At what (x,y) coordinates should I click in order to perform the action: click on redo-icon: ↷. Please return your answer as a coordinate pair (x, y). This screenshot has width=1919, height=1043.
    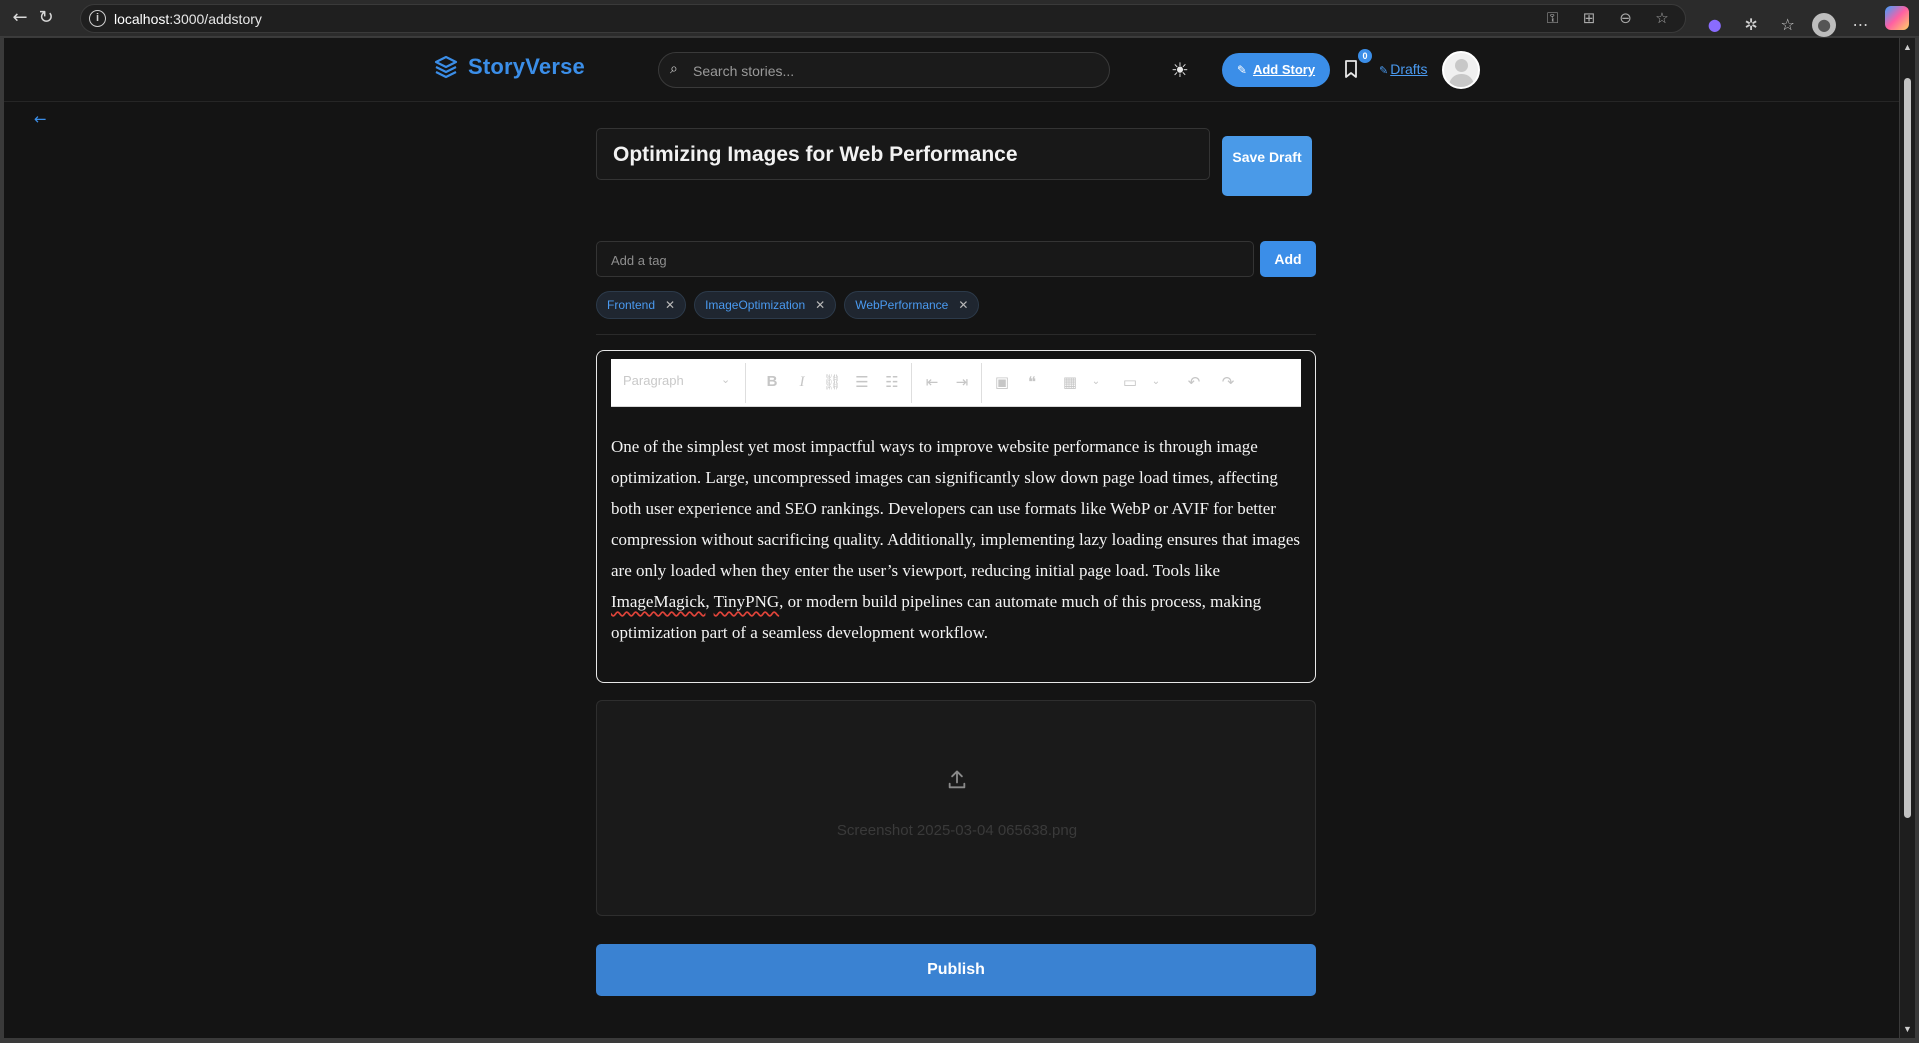
    Looking at the image, I should click on (1228, 382).